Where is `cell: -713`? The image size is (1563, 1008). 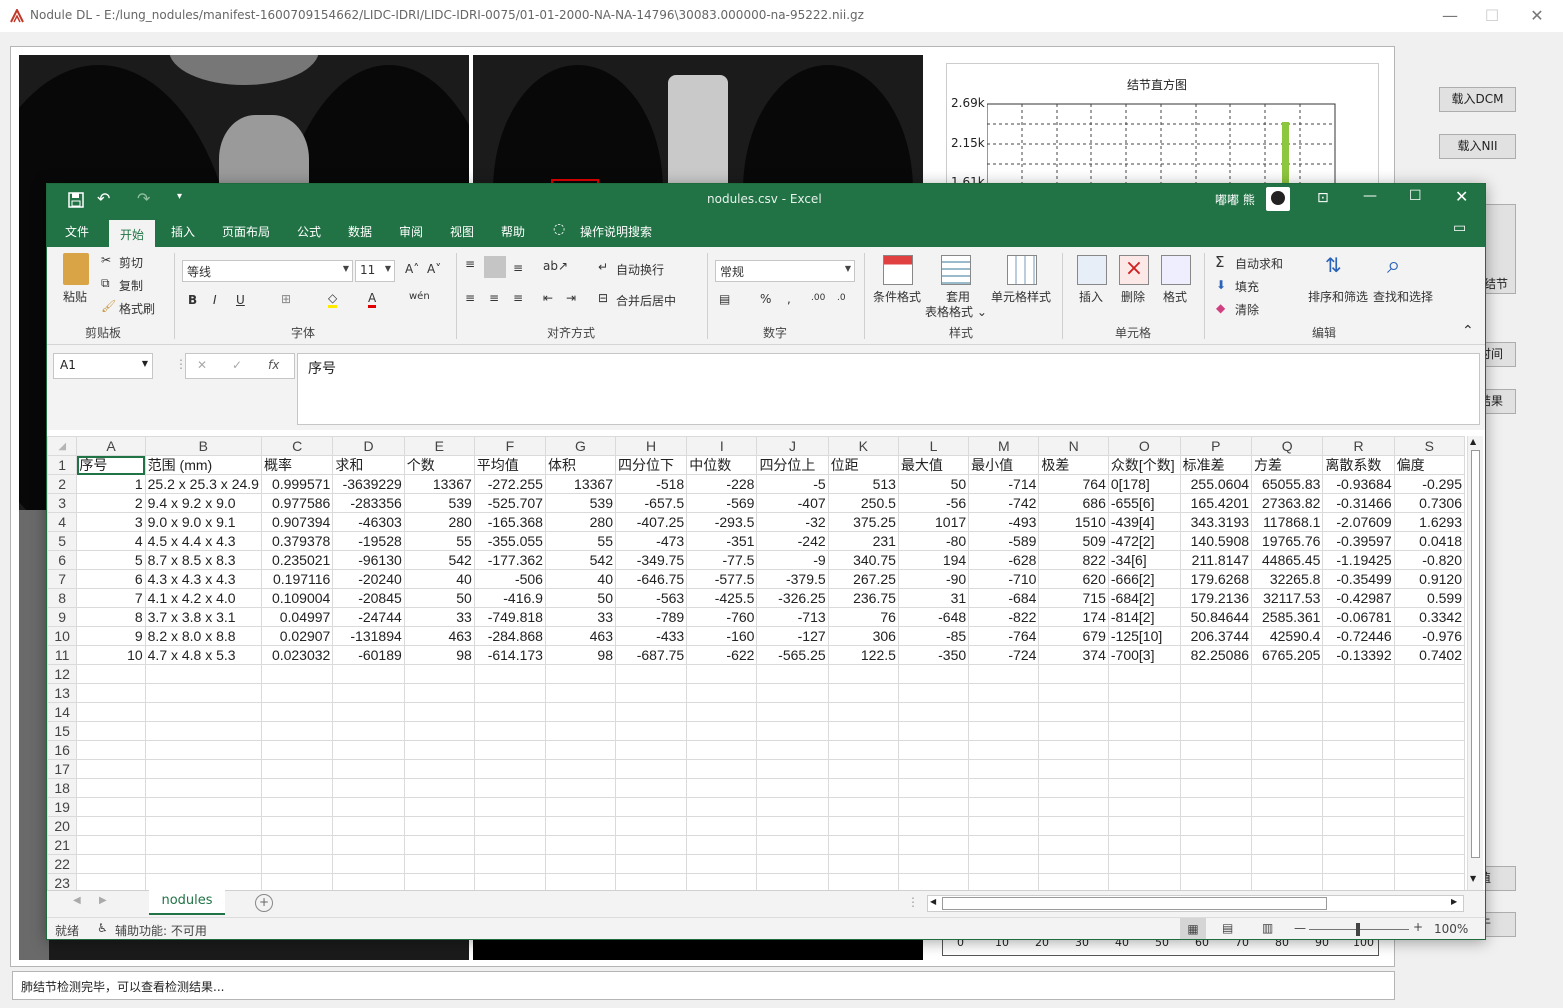 cell: -713 is located at coordinates (792, 617).